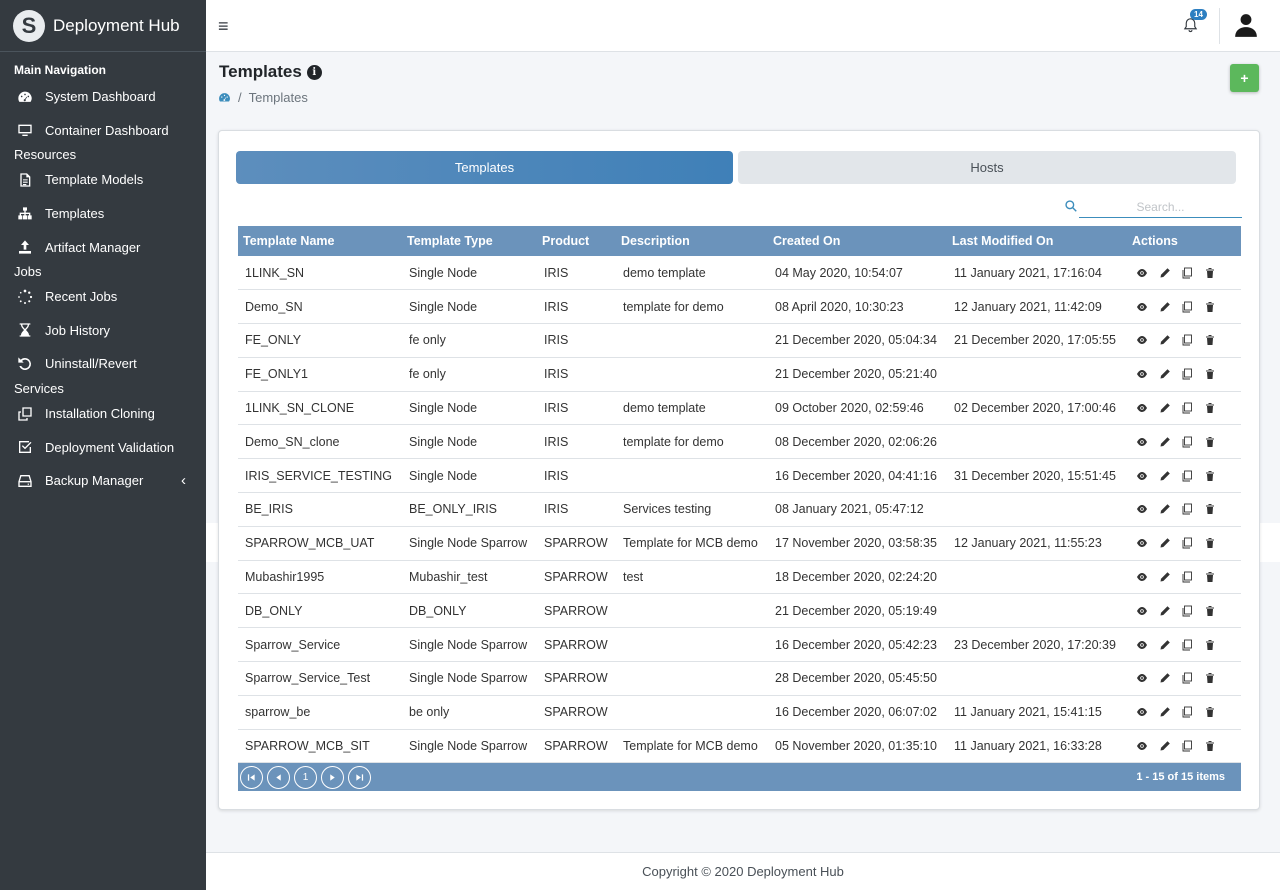 The image size is (1280, 890). I want to click on sidebar-item-container-dashboard: Container Dashboard, so click(103, 131).